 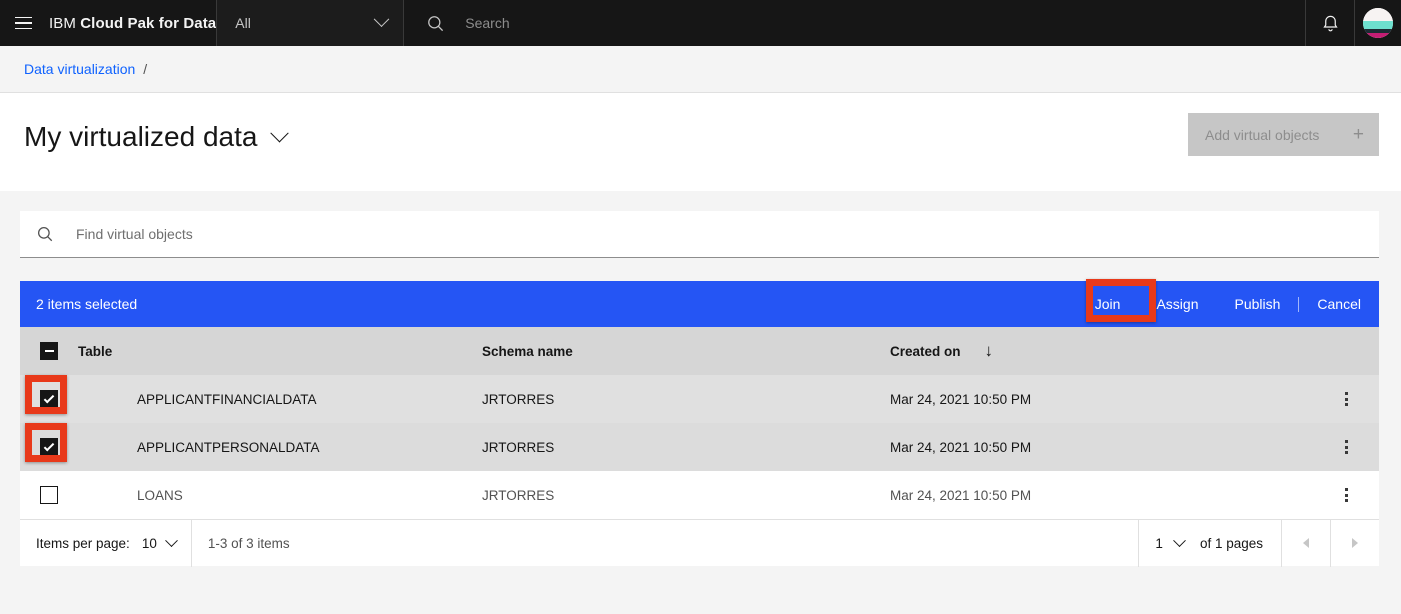 What do you see at coordinates (310, 23) in the screenshot?
I see `scope-select: All` at bounding box center [310, 23].